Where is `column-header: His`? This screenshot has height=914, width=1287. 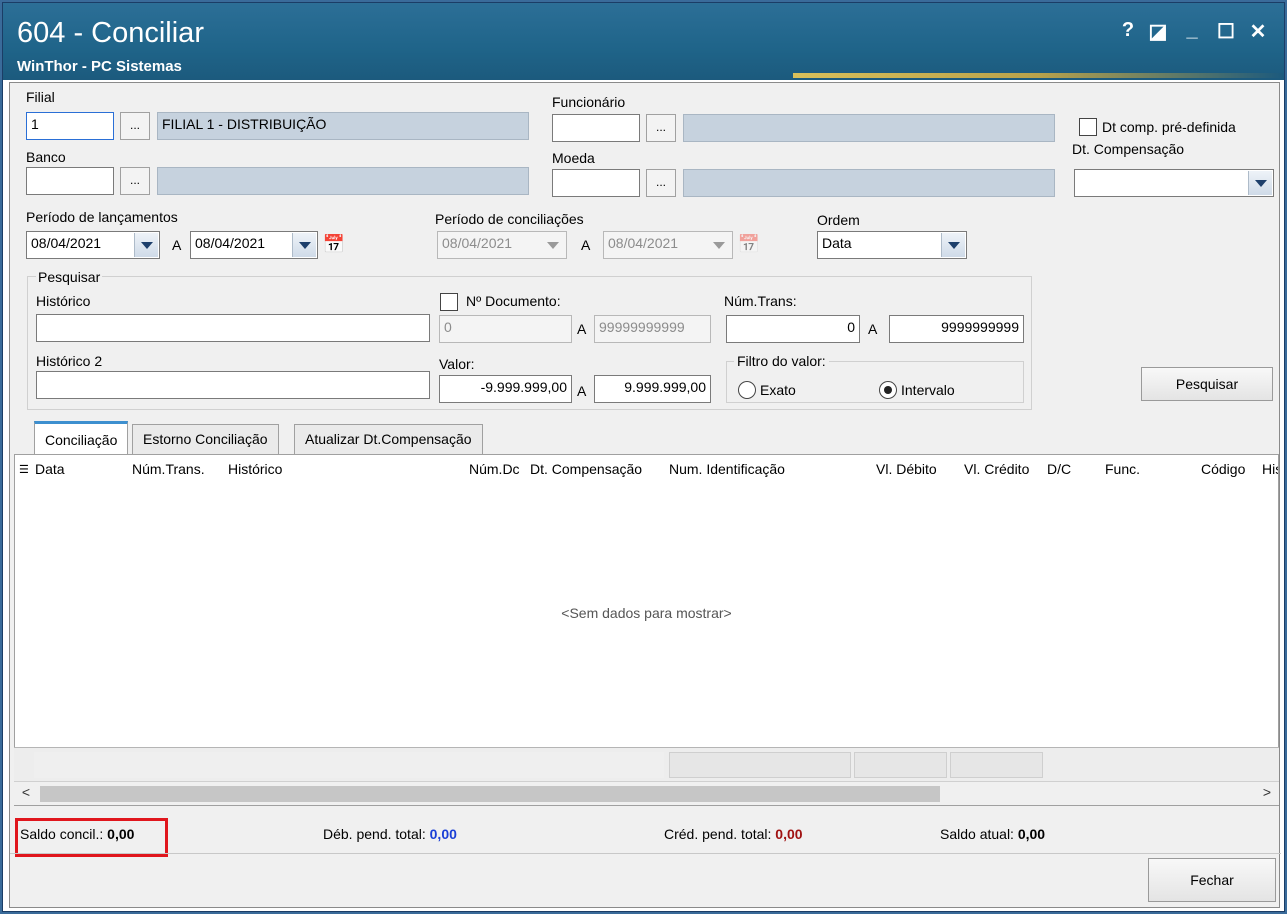 column-header: His is located at coordinates (1270, 469).